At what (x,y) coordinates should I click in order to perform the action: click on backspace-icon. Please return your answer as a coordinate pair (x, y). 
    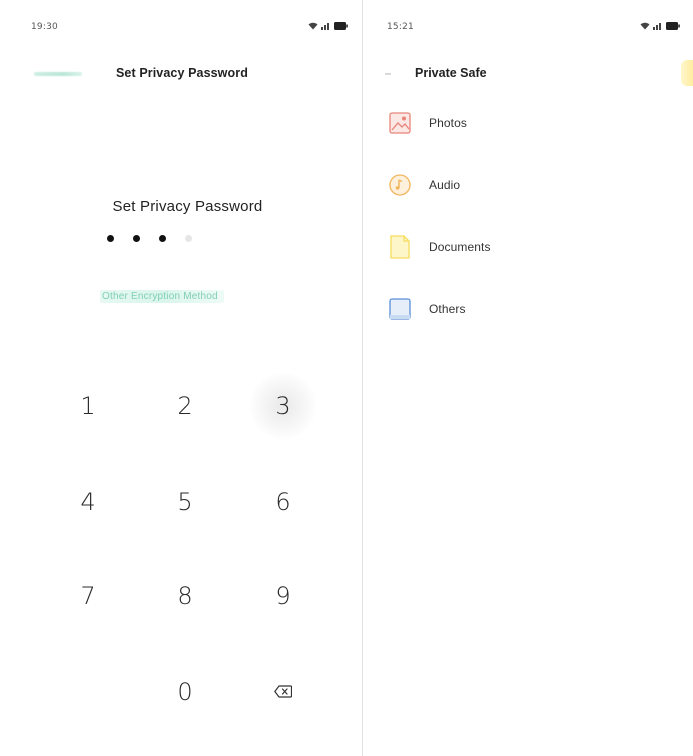
    Looking at the image, I should click on (283, 692).